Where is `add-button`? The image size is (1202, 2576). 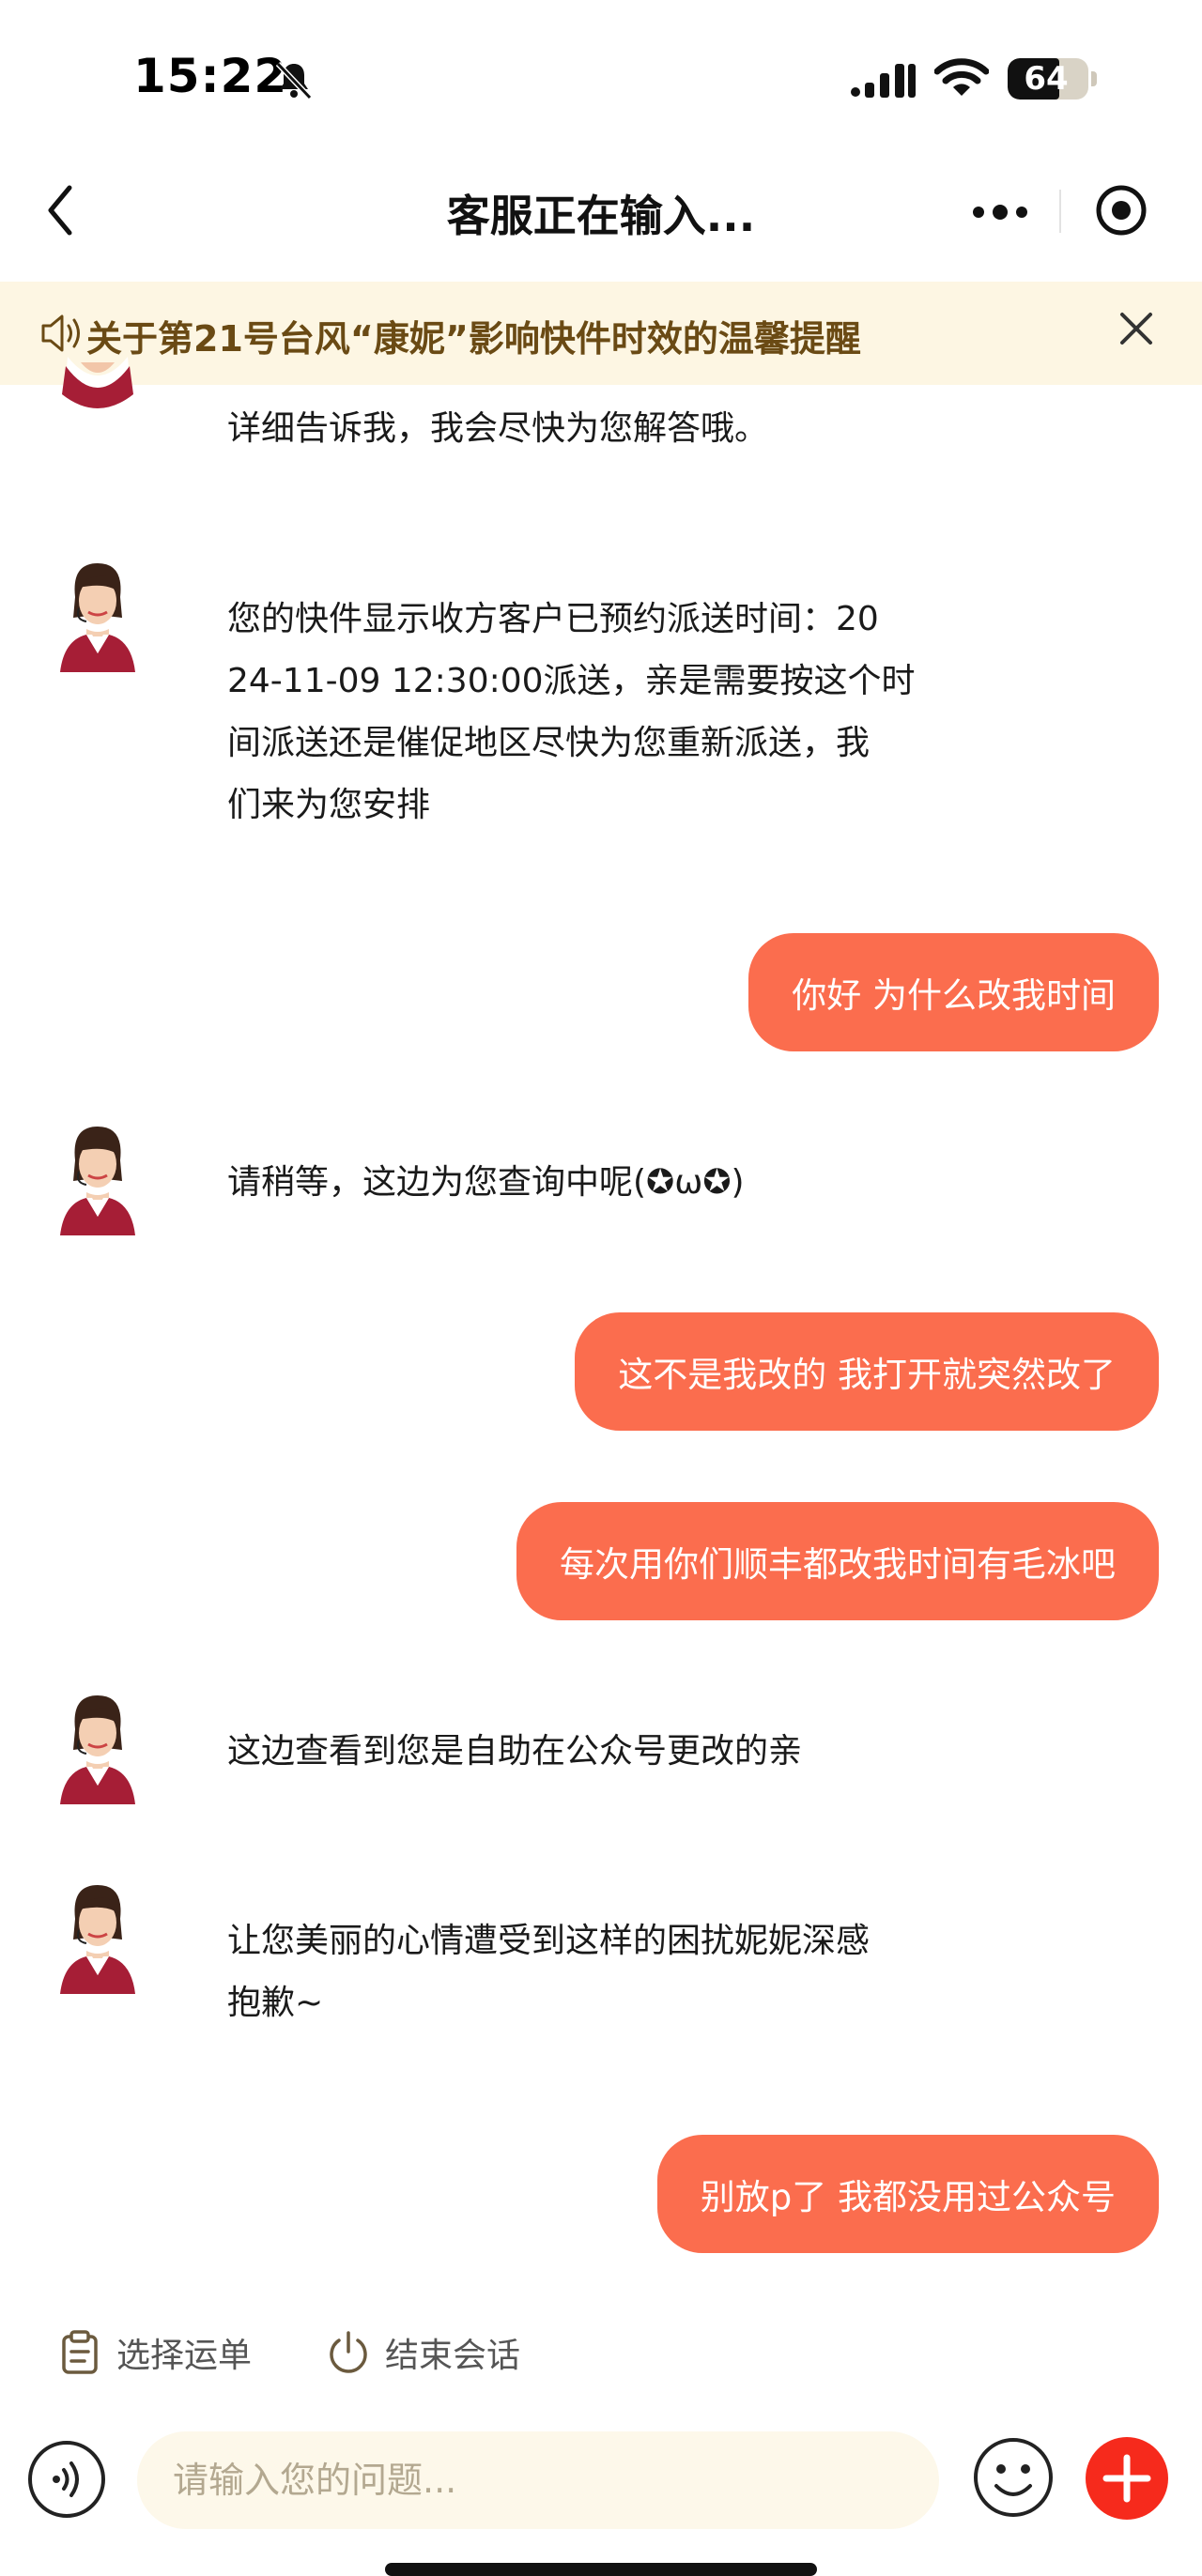
add-button is located at coordinates (1127, 2479).